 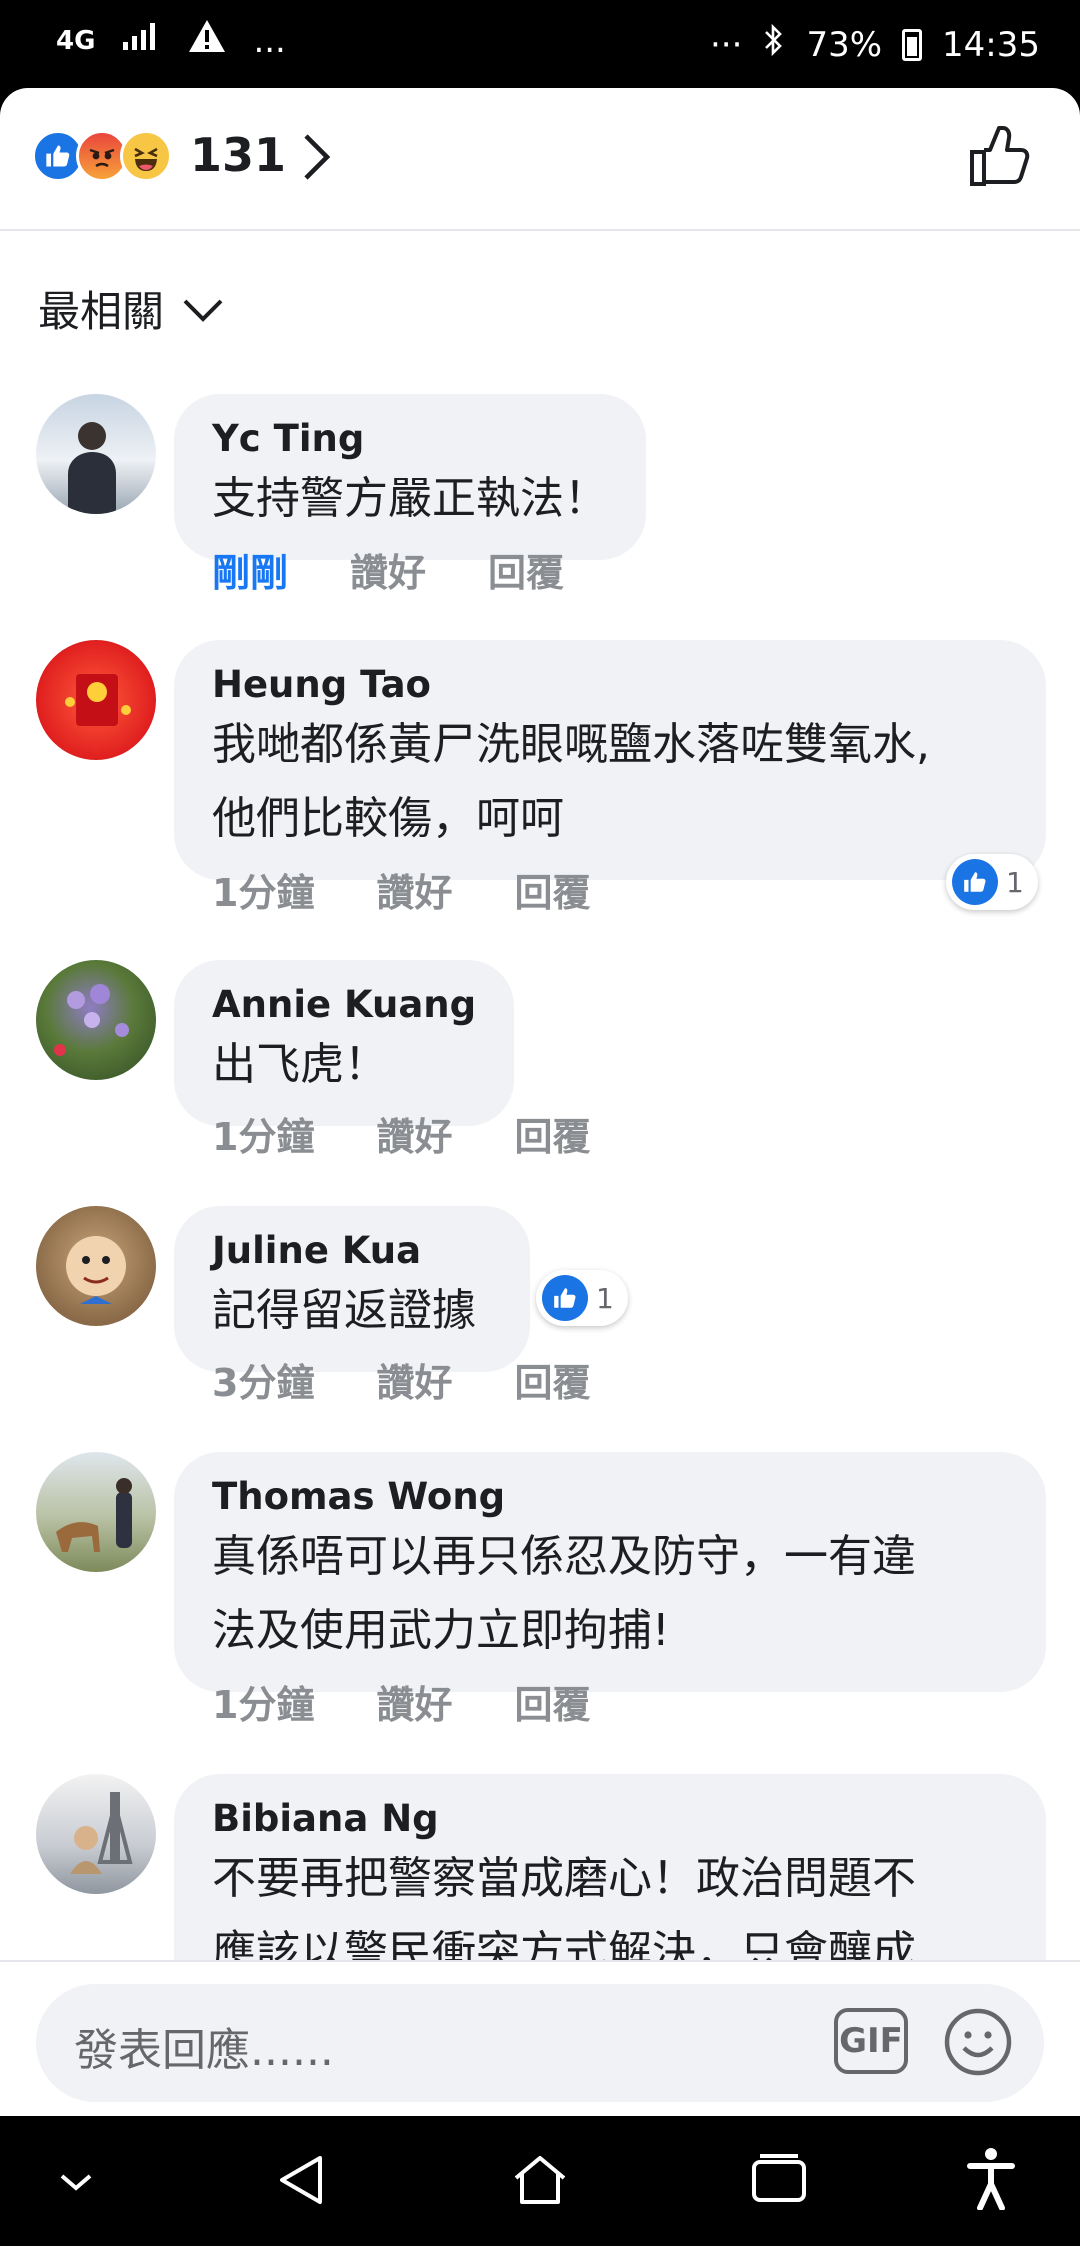 I want to click on comment-composer: 發表回應...... GIF, so click(x=540, y=2038).